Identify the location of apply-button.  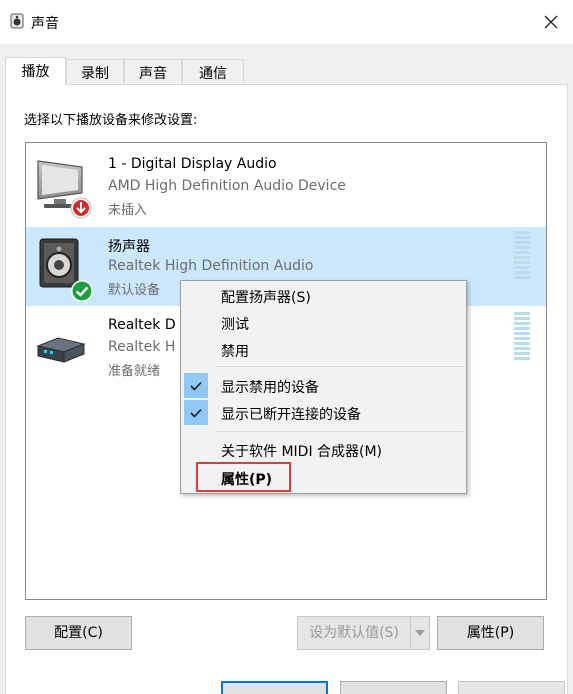
(511, 687).